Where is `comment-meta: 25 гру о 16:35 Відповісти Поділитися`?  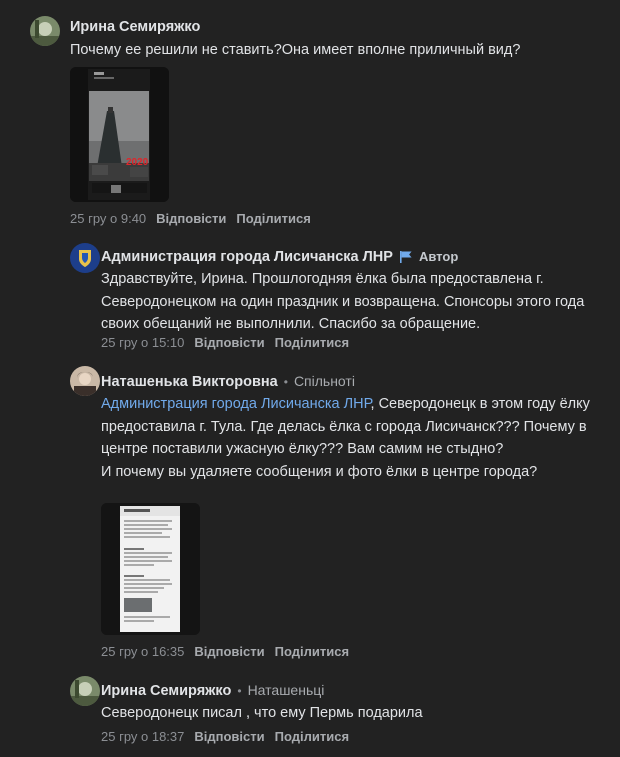
comment-meta: 25 гру о 16:35 Відповісти Поділитися is located at coordinates (225, 652).